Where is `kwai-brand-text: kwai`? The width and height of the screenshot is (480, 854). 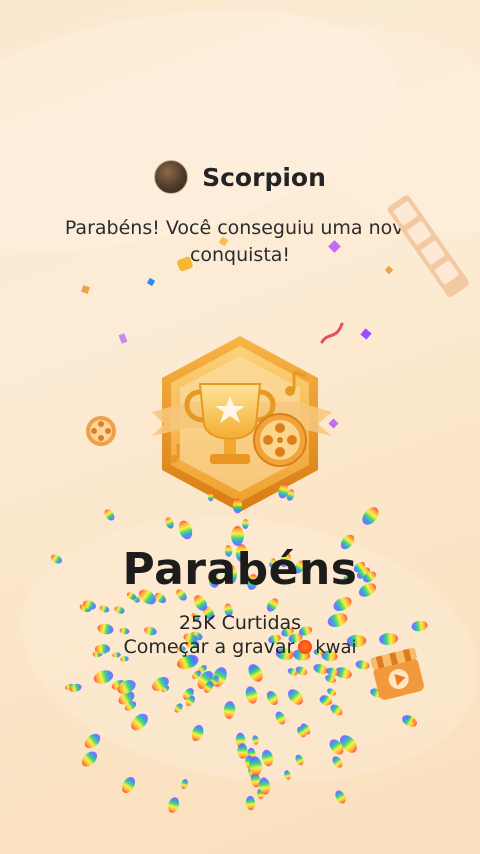
kwai-brand-text: kwai is located at coordinates (336, 647).